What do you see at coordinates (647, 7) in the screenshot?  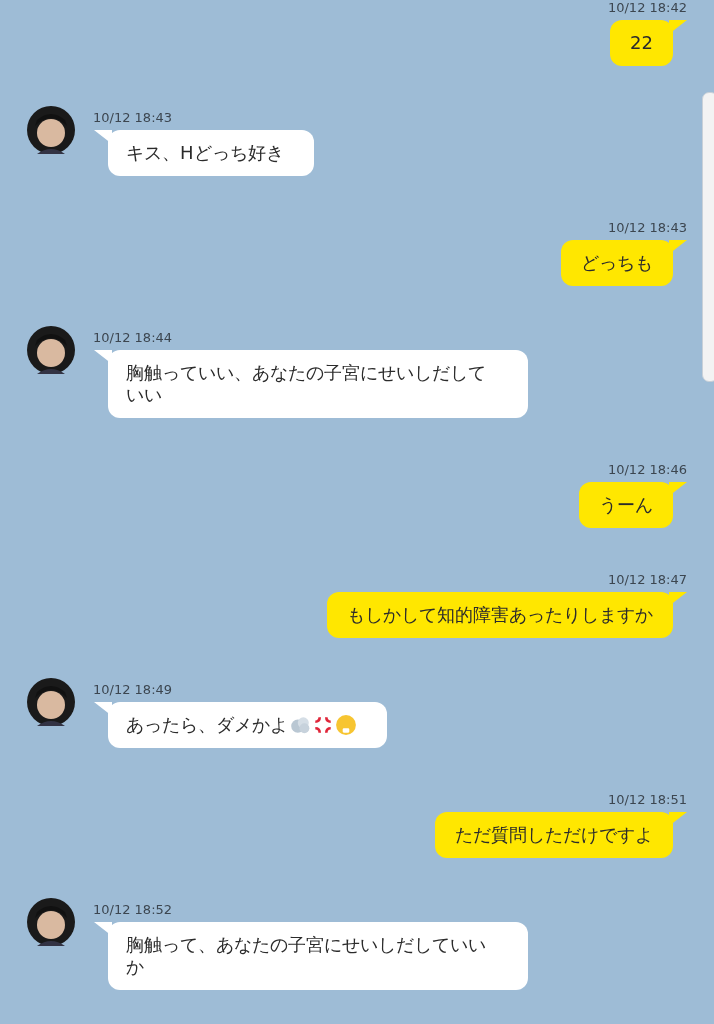 I see `timestamp: 10/12 18:42` at bounding box center [647, 7].